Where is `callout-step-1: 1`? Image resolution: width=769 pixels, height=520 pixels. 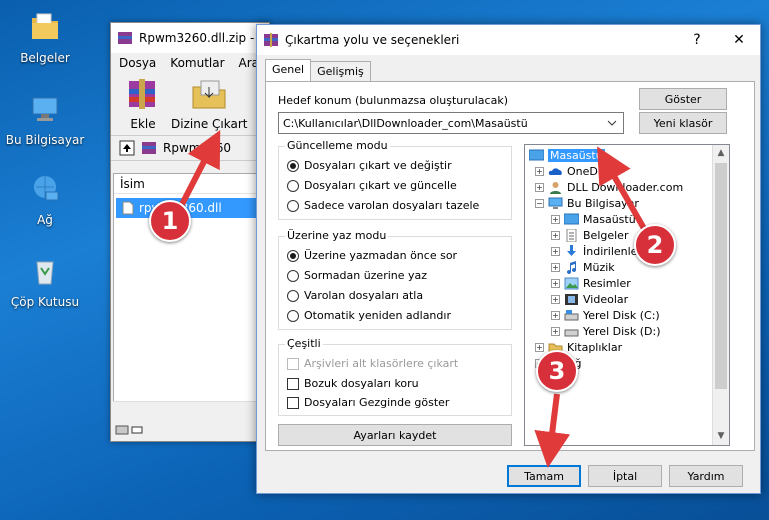 callout-step-1: 1 is located at coordinates (170, 221).